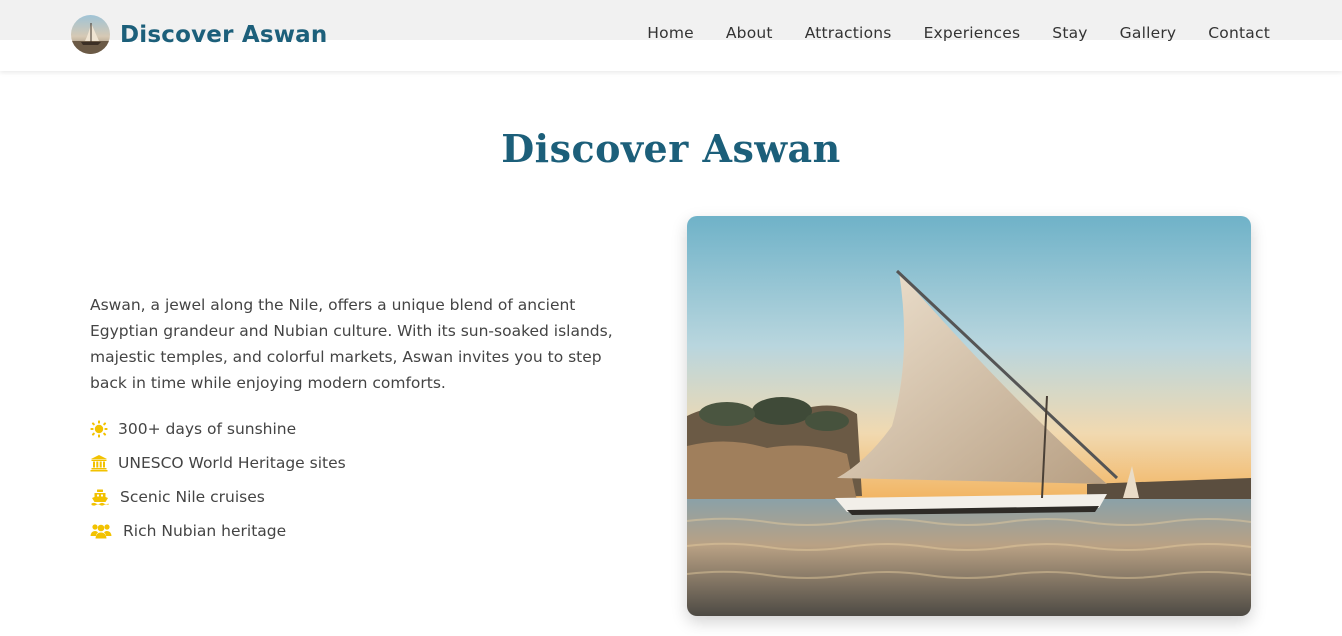  What do you see at coordinates (207, 429) in the screenshot?
I see `feature-text: 300+ days of sunshine` at bounding box center [207, 429].